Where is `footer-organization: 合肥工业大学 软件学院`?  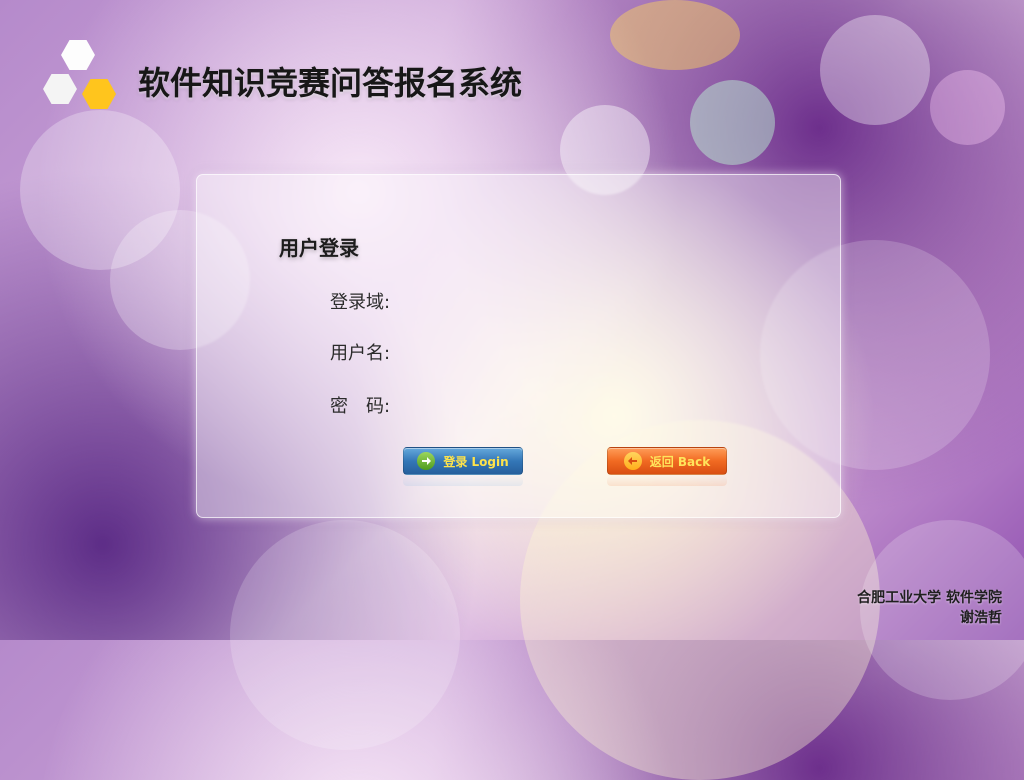
footer-organization: 合肥工业大学 软件学院 is located at coordinates (929, 598).